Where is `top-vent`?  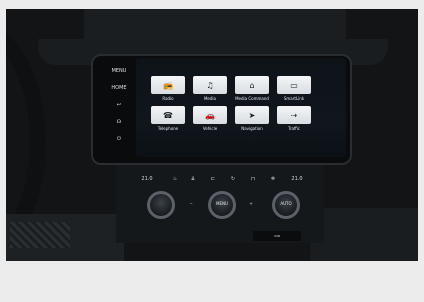
top-vent is located at coordinates (215, 25).